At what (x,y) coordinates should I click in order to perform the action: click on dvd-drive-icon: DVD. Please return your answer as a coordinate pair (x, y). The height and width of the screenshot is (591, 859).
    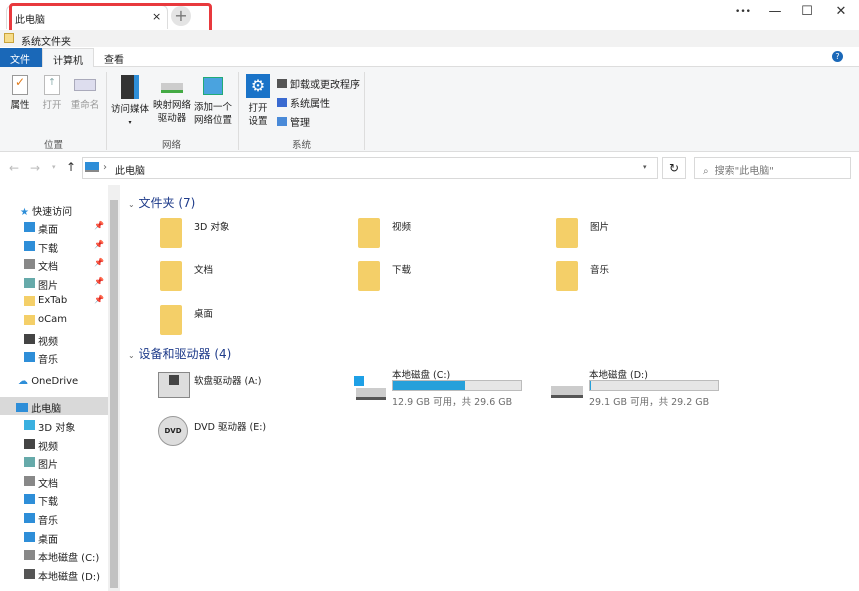
    Looking at the image, I should click on (173, 431).